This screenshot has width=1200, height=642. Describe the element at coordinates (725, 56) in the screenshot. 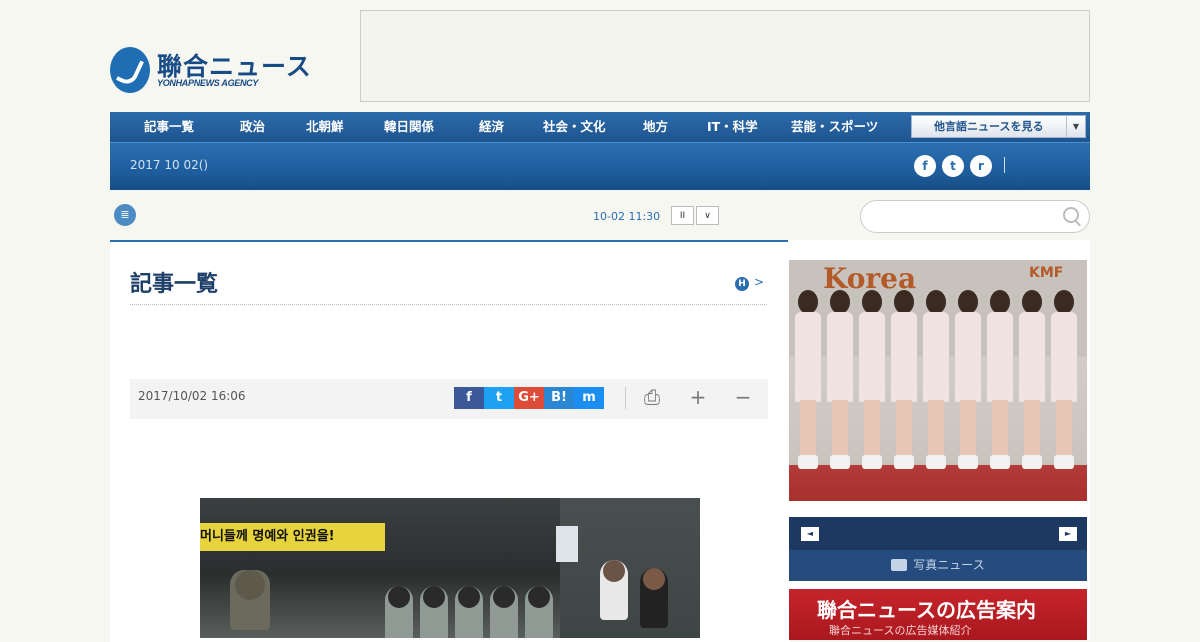

I see `top-ad-slot` at that location.